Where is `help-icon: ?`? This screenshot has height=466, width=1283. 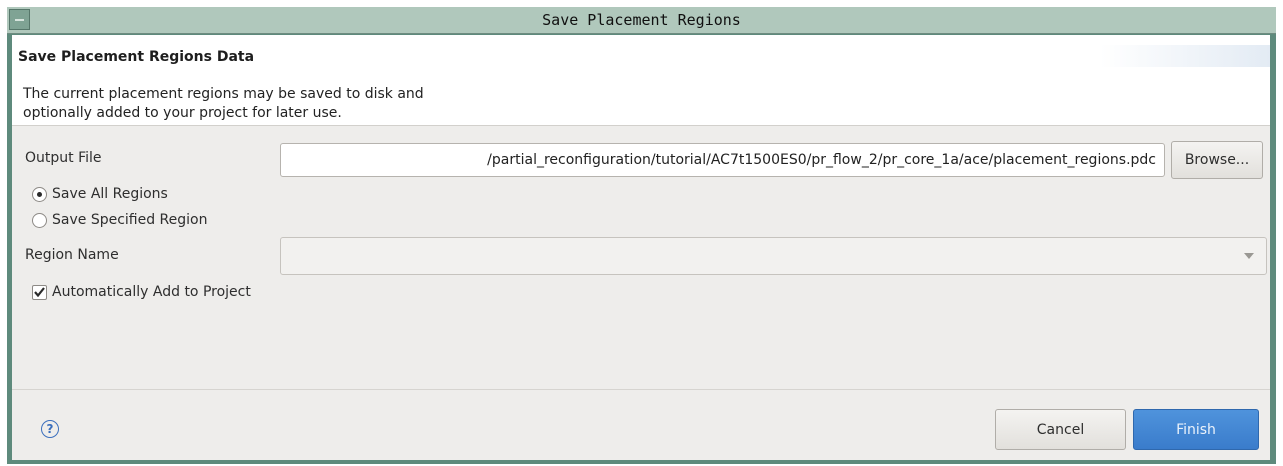 help-icon: ? is located at coordinates (50, 429).